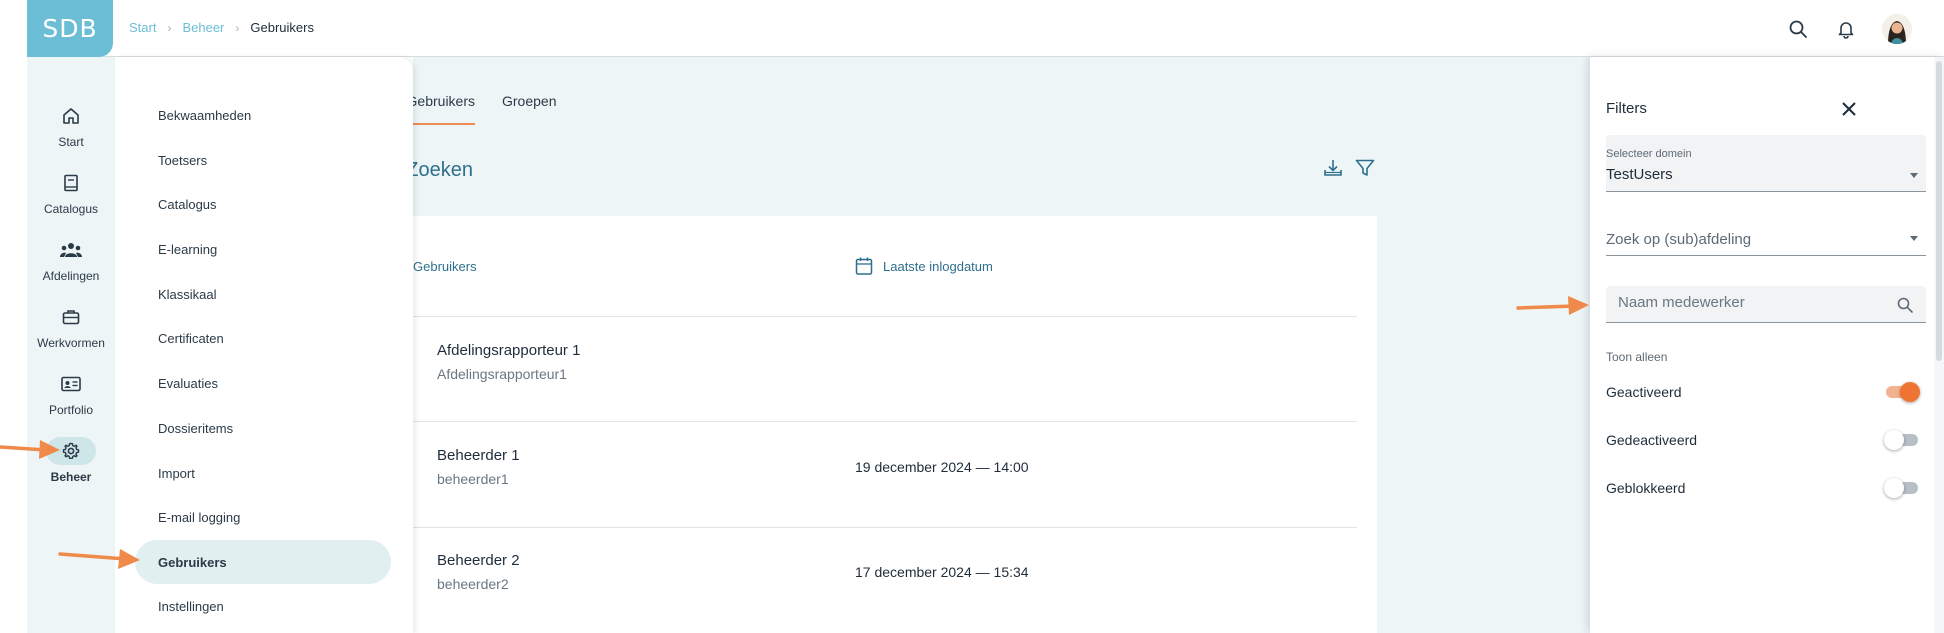 This screenshot has height=633, width=1944. Describe the element at coordinates (478, 455) in the screenshot. I see `user-name: Beheerder 1` at that location.